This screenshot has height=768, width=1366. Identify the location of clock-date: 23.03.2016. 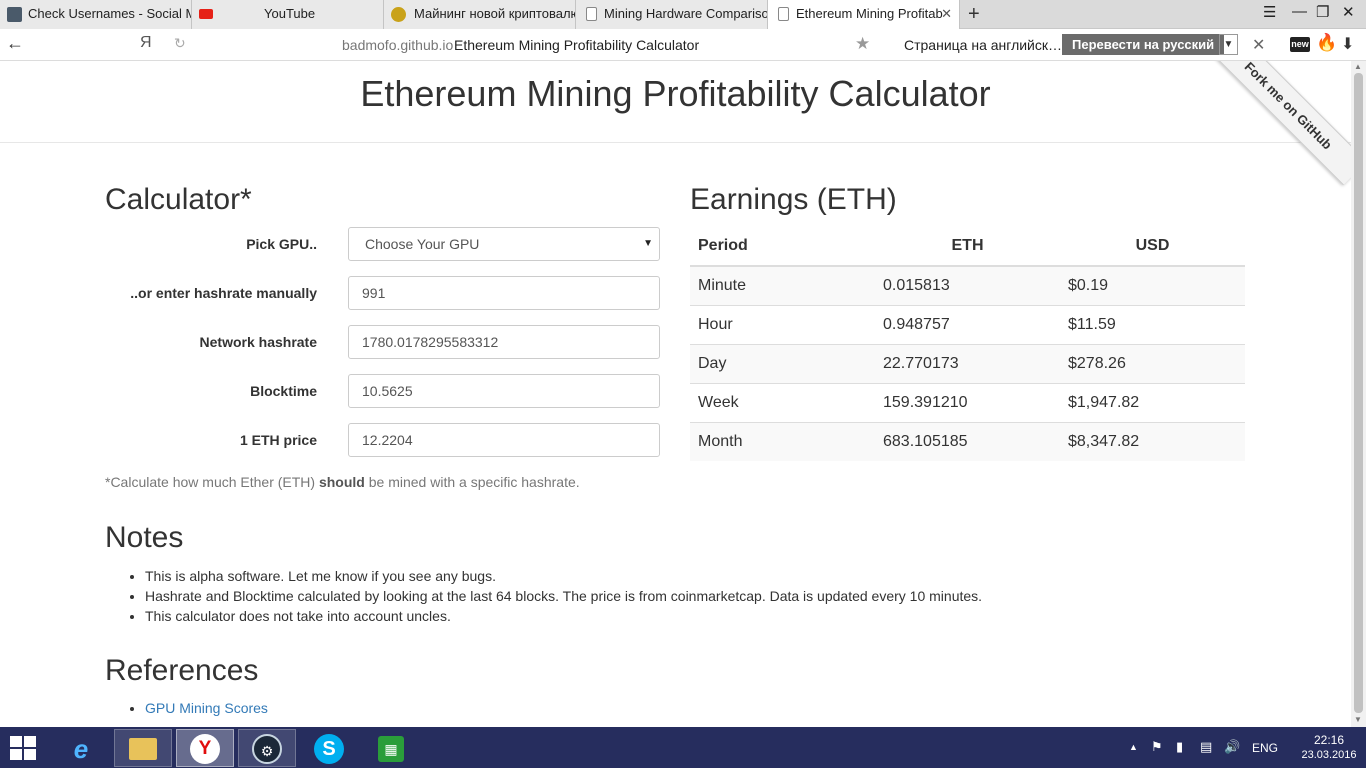
(1329, 755).